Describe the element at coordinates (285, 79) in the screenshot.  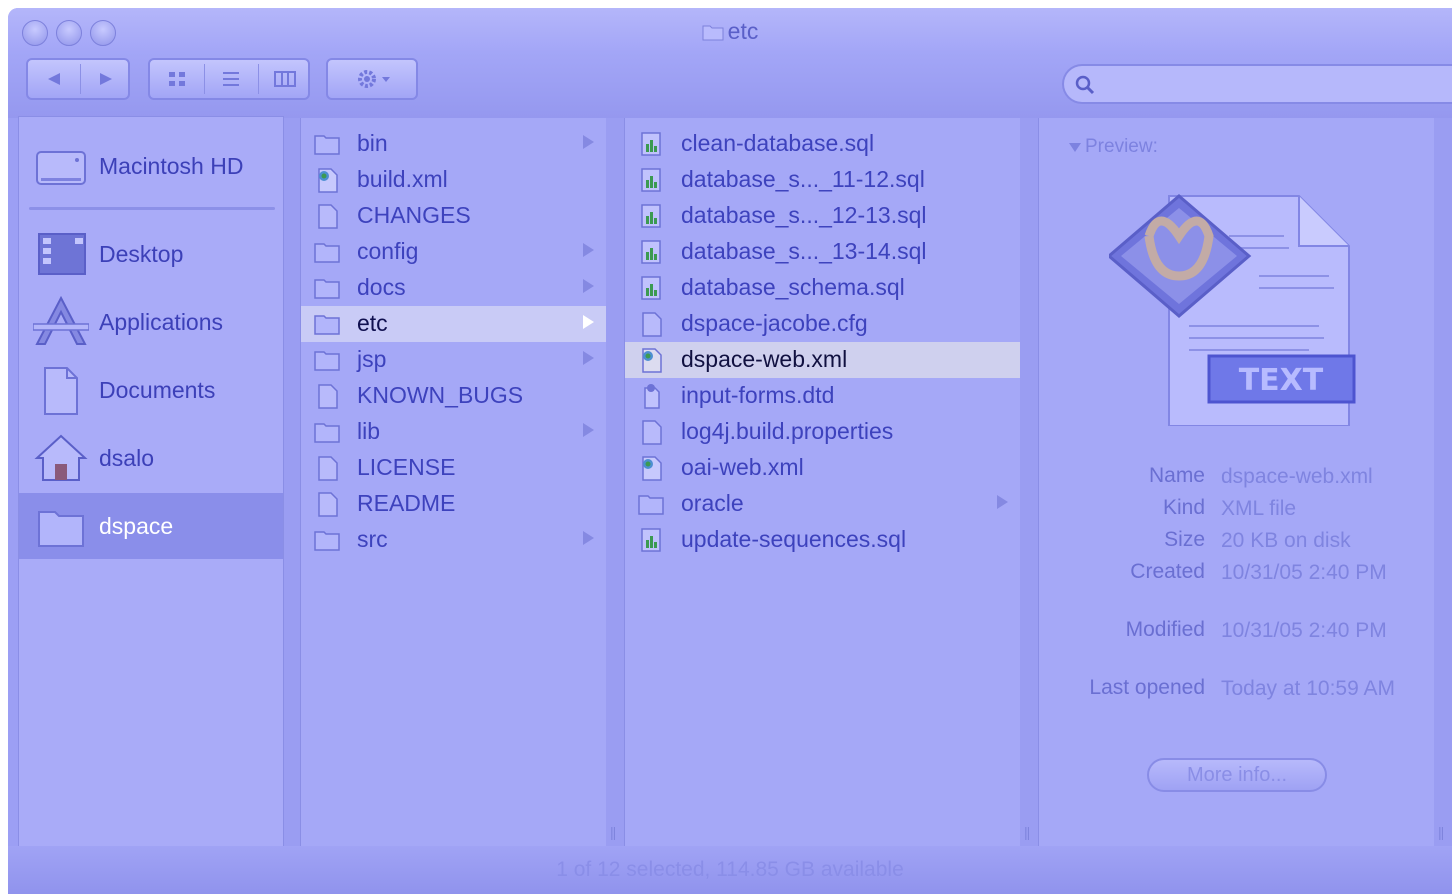
I see `column-view-button` at that location.